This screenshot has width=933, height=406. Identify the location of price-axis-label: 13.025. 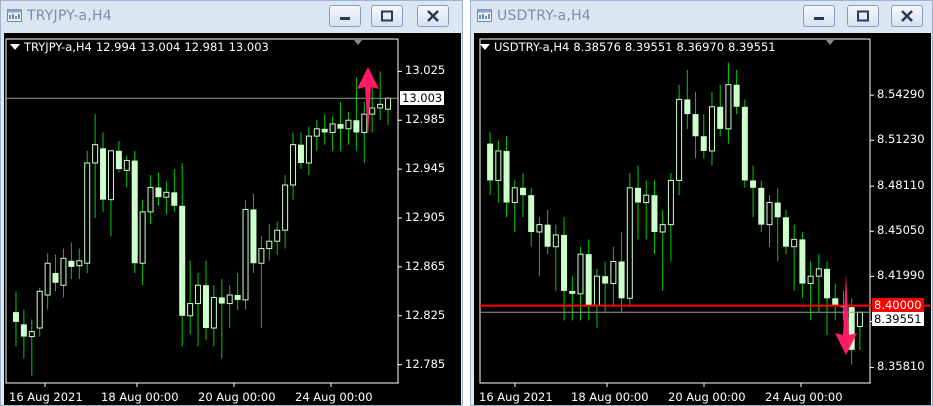
(425, 70).